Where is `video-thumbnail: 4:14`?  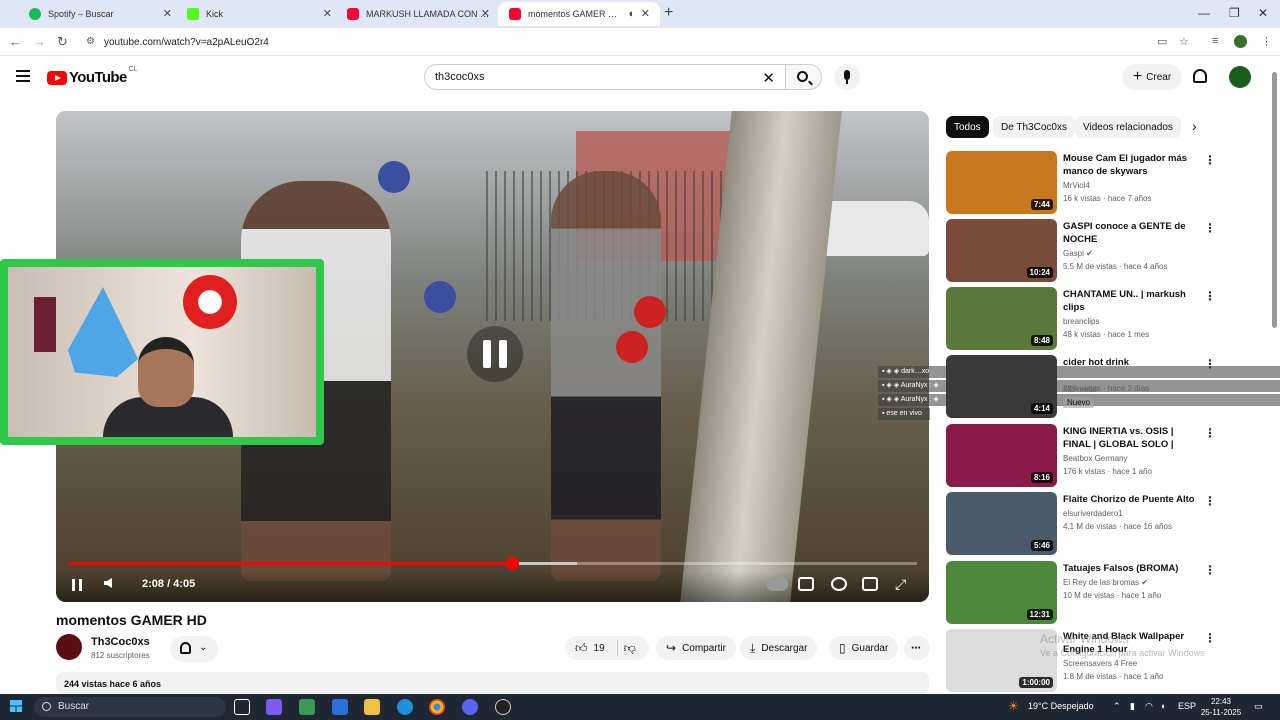 video-thumbnail: 4:14 is located at coordinates (1001, 386).